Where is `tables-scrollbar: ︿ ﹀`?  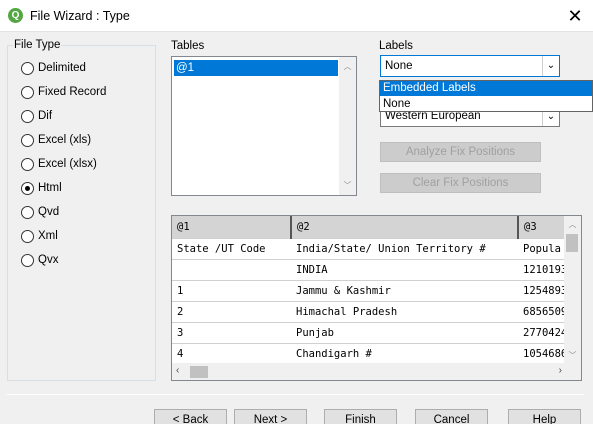 tables-scrollbar: ︿ ﹀ is located at coordinates (347, 126).